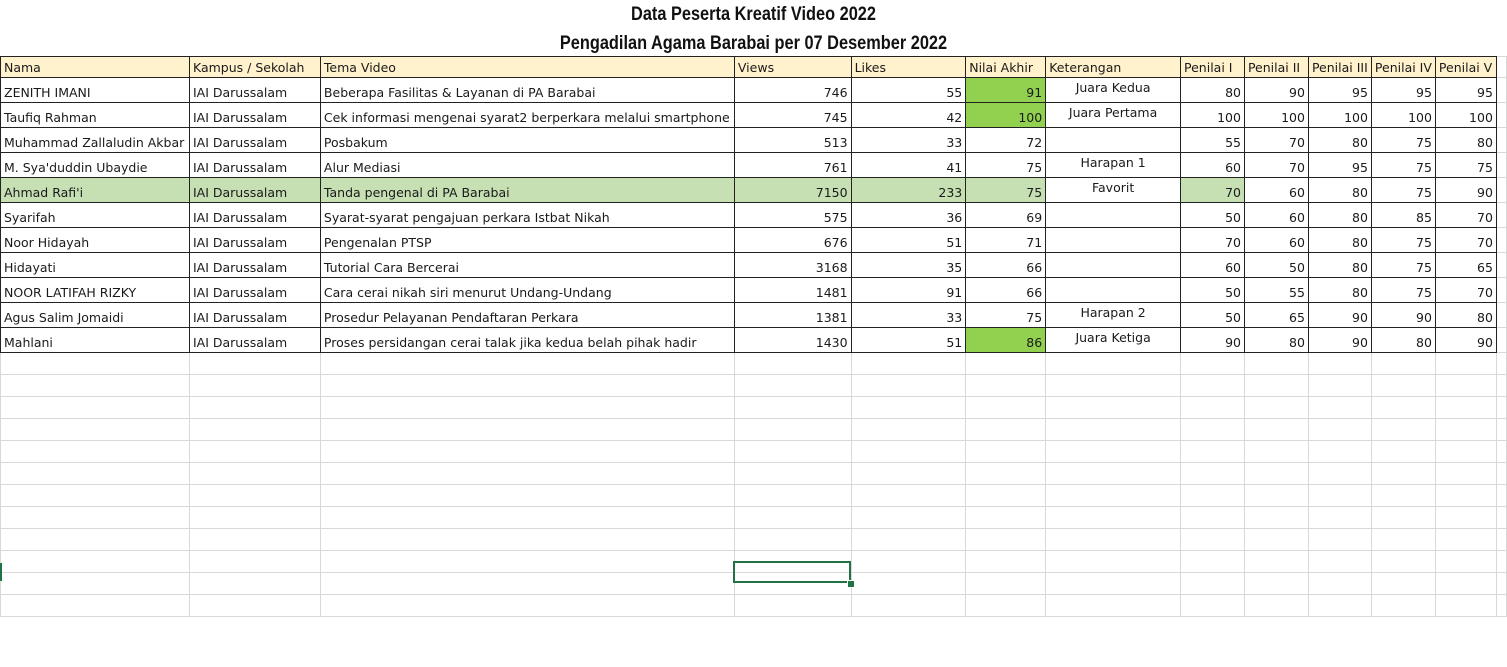 Image resolution: width=1507 pixels, height=667 pixels. I want to click on cell-penilai-2: 100, so click(1276, 115).